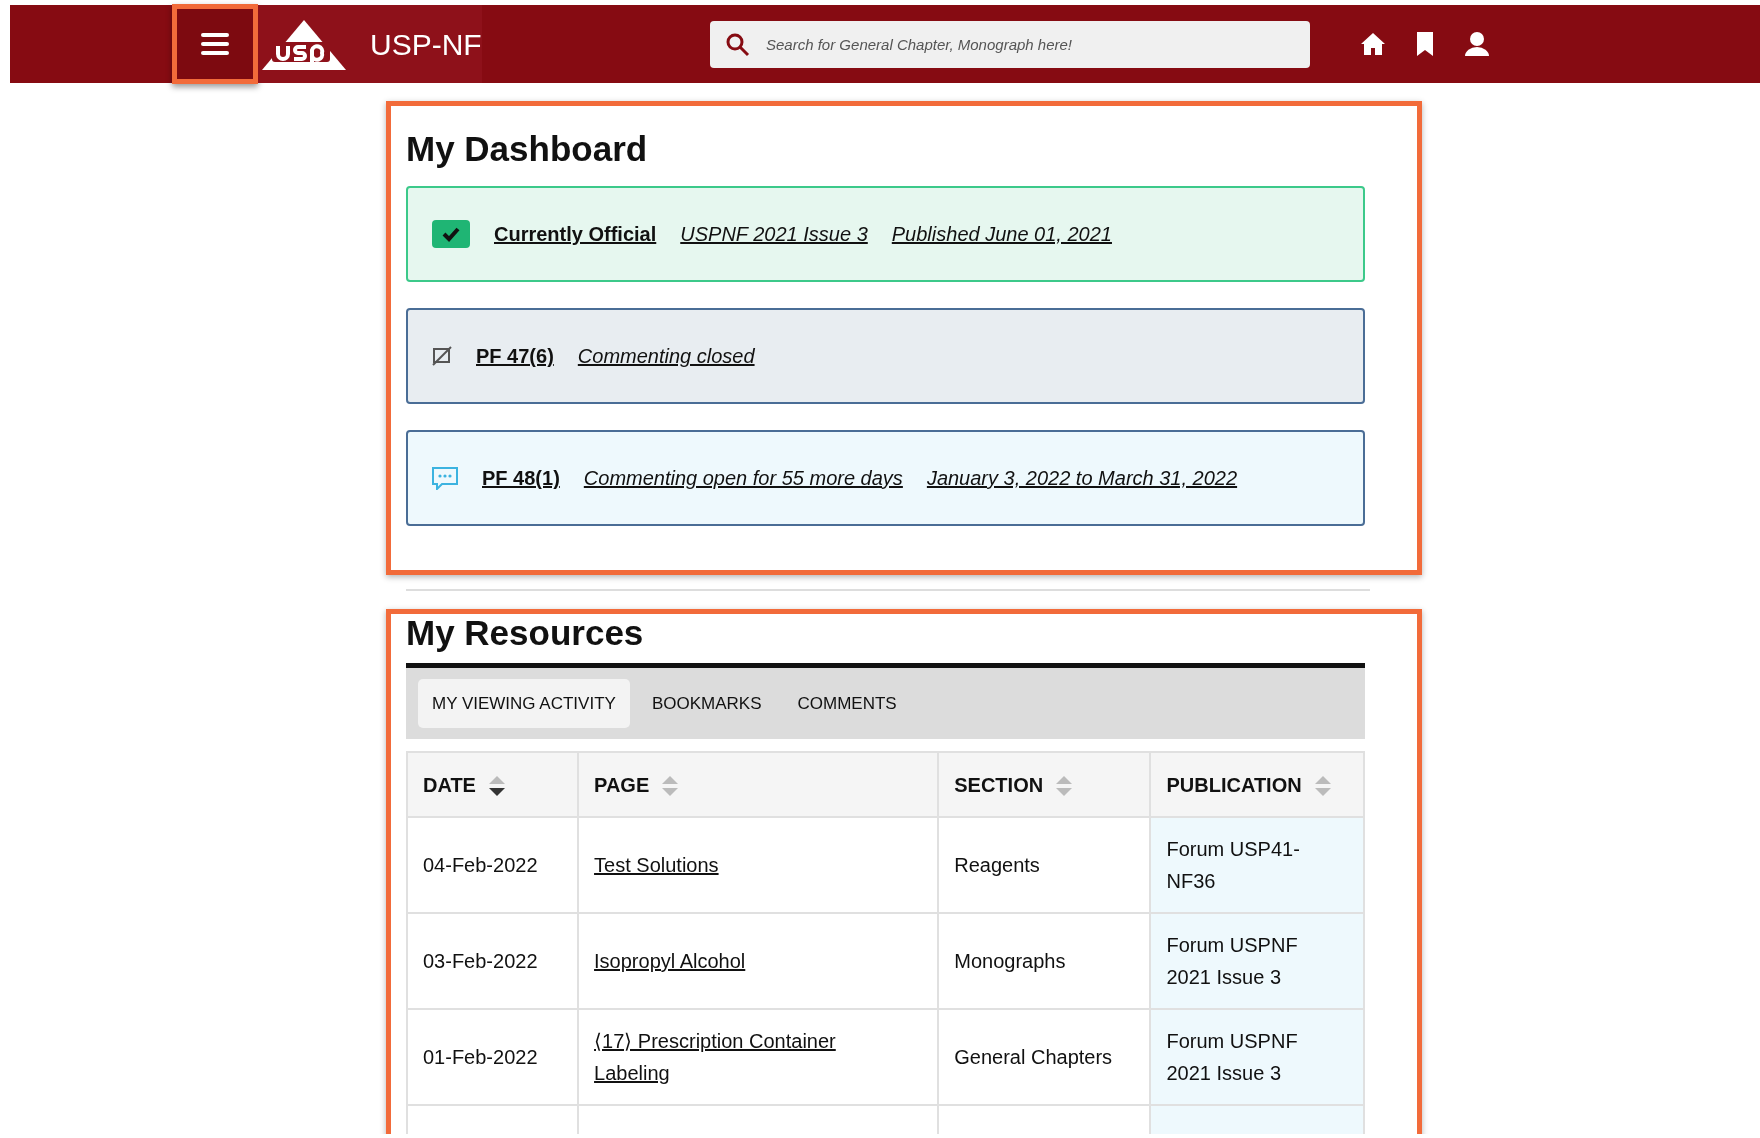 This screenshot has width=1760, height=1138. What do you see at coordinates (1010, 961) in the screenshot?
I see `table-cell: Monographs` at bounding box center [1010, 961].